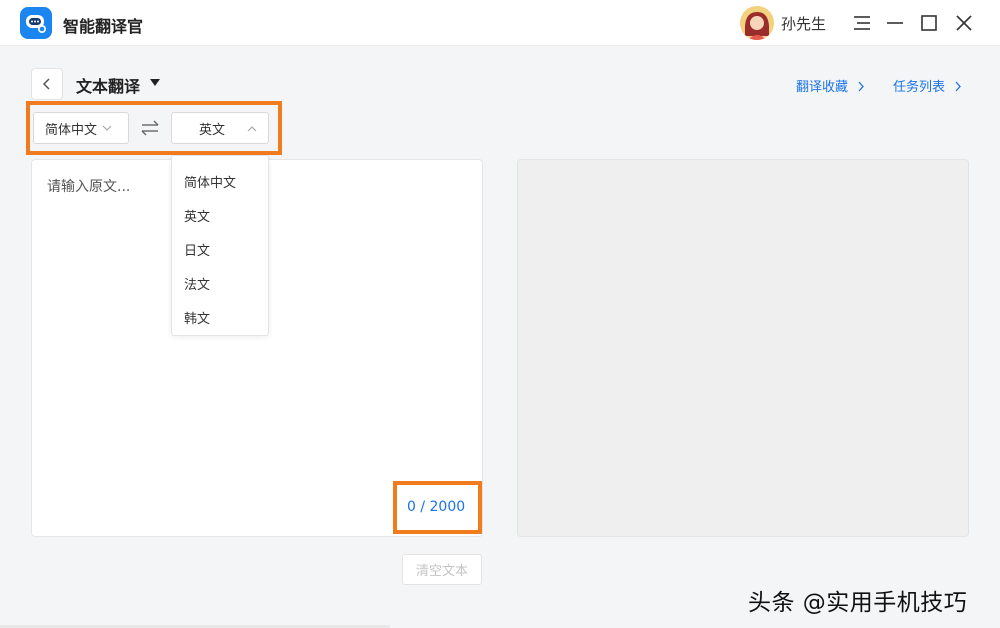 The image size is (1000, 628). I want to click on watermark: 头条 @实用手机技巧, so click(858, 603).